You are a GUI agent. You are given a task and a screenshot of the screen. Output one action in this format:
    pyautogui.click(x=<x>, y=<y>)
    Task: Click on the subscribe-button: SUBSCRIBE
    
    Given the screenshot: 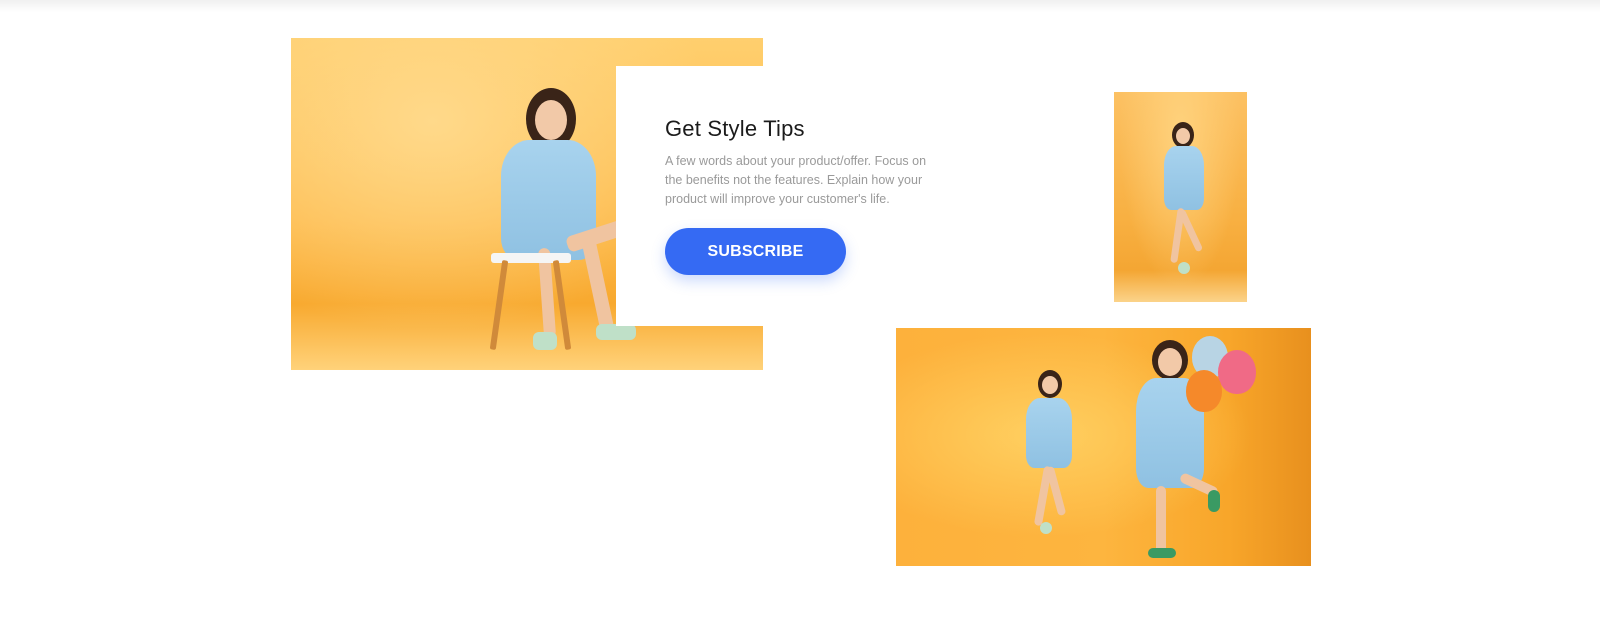 What is the action you would take?
    pyautogui.click(x=755, y=251)
    